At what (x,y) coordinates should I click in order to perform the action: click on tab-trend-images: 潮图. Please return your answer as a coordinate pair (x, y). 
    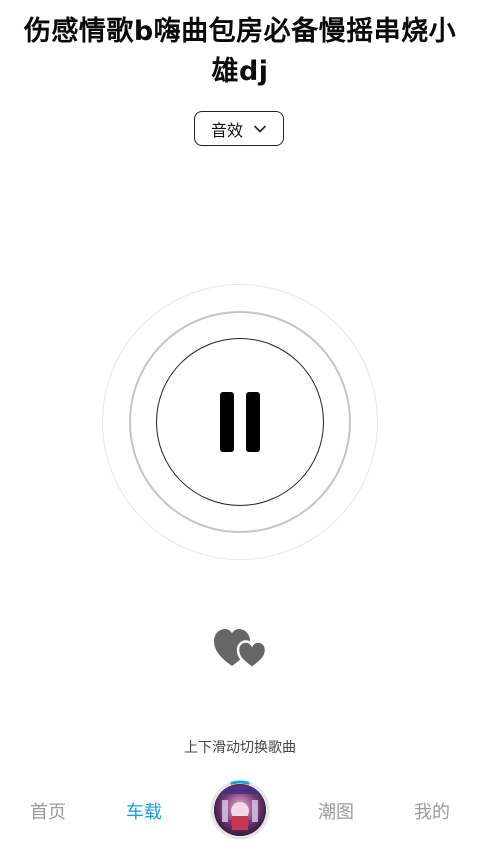
    Looking at the image, I should click on (336, 811).